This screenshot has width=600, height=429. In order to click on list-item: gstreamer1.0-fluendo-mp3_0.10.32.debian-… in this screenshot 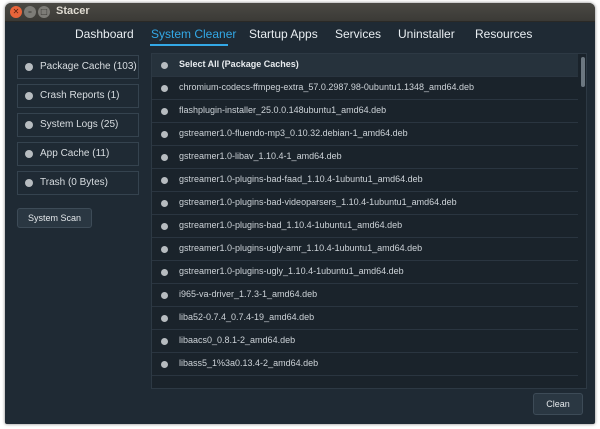, I will do `click(365, 134)`.